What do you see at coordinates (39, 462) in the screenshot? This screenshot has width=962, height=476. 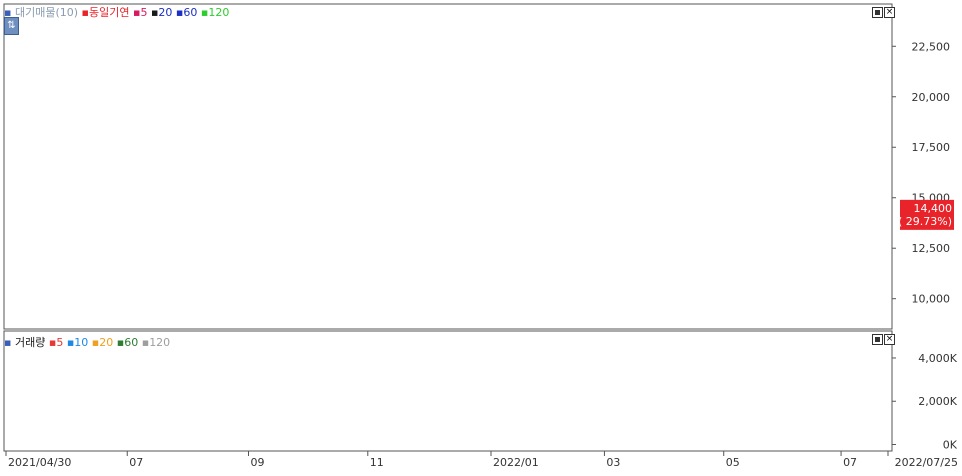 I see `x-tick-label: 2021/04/30` at bounding box center [39, 462].